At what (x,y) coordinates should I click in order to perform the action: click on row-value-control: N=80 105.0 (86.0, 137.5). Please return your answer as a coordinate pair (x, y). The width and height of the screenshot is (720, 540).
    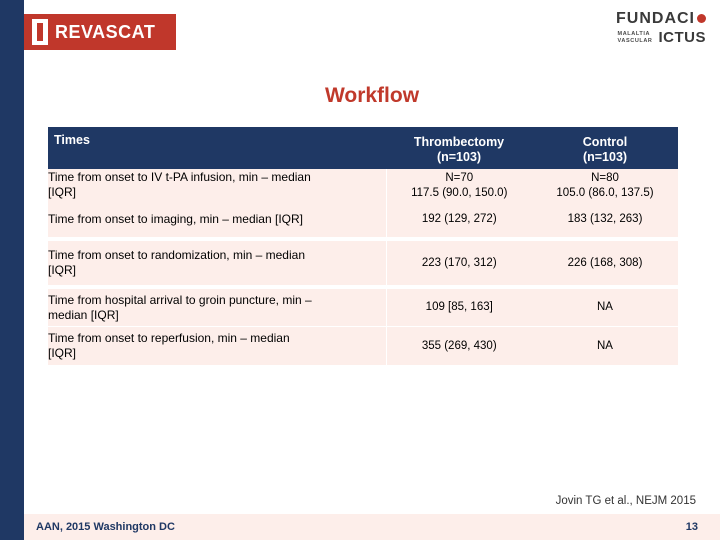
    Looking at the image, I should click on (605, 185).